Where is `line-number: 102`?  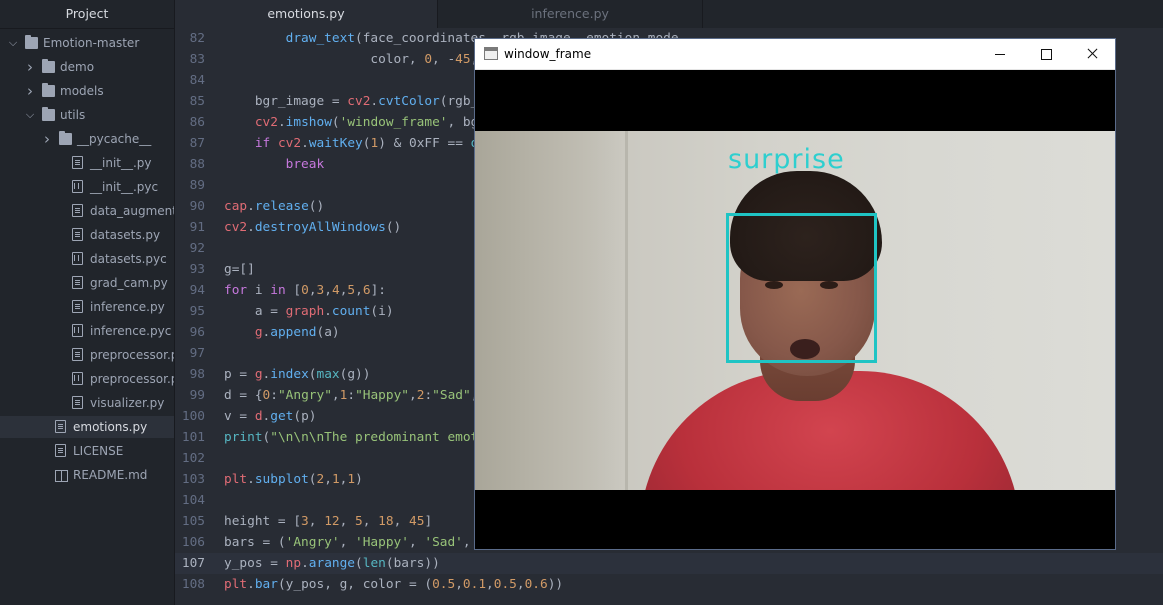
line-number: 102 is located at coordinates (193, 458).